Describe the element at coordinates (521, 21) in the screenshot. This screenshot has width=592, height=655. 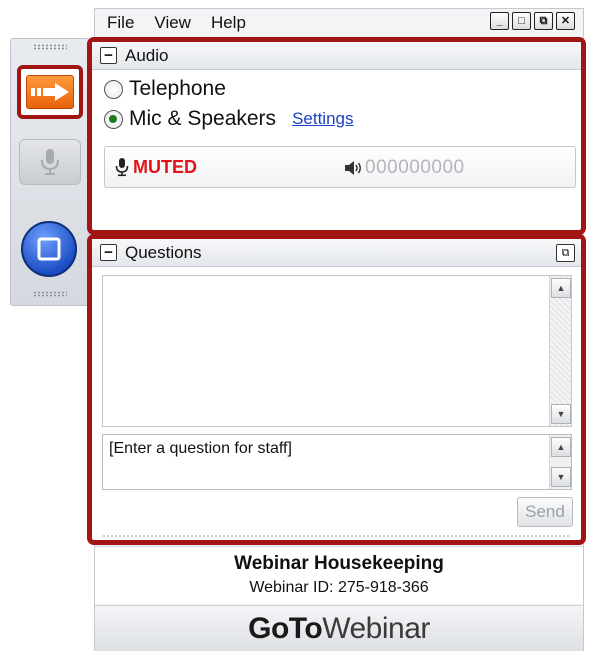
I see `restore-button: □` at that location.